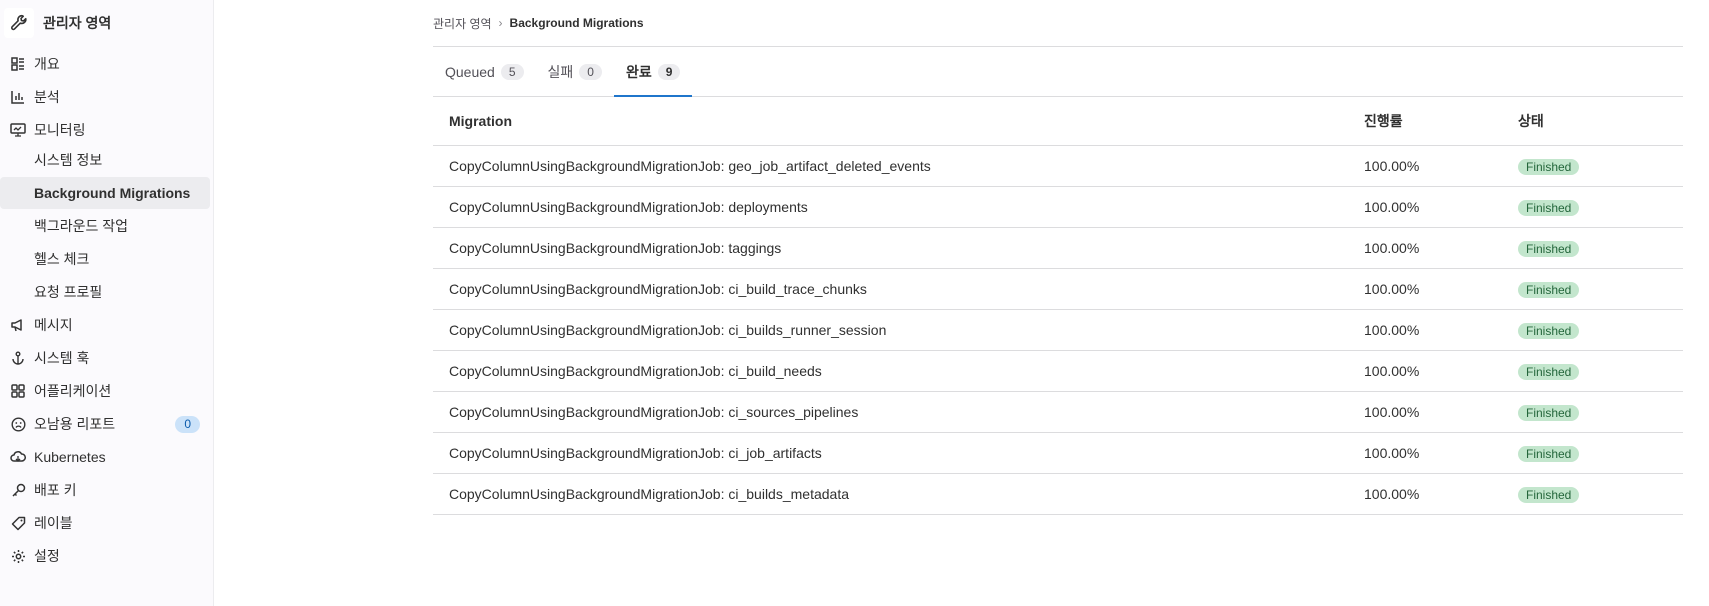 Image resolution: width=1709 pixels, height=606 pixels. I want to click on sidebar-item-settings: 설정, so click(107, 556).